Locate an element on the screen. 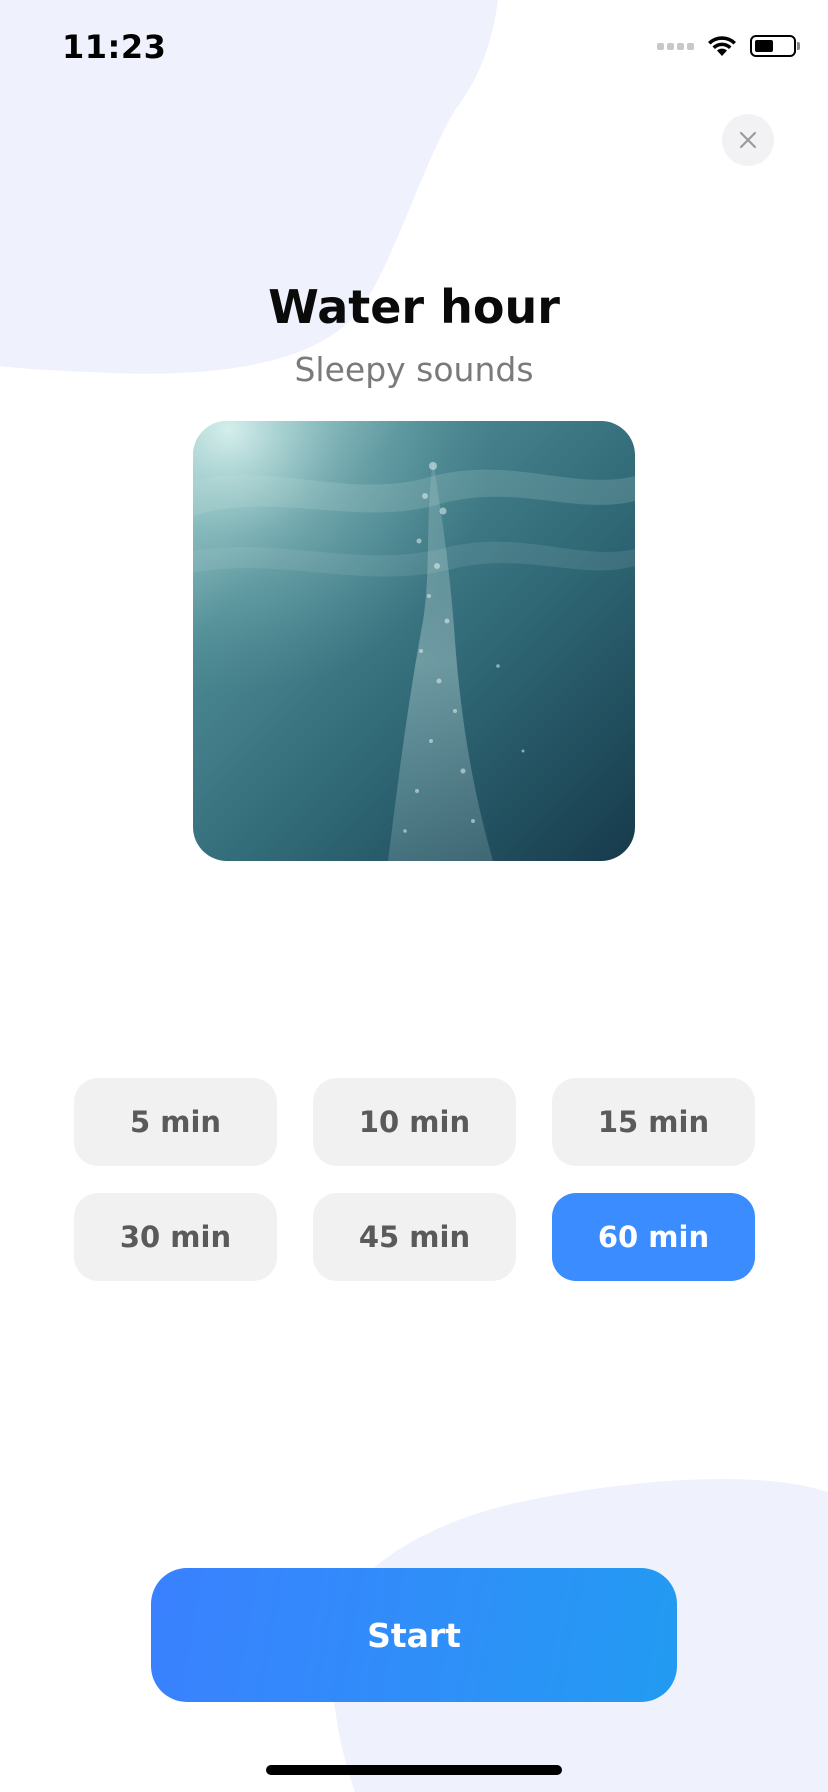 The height and width of the screenshot is (1792, 828). sound-title: Water hour is located at coordinates (414, 307).